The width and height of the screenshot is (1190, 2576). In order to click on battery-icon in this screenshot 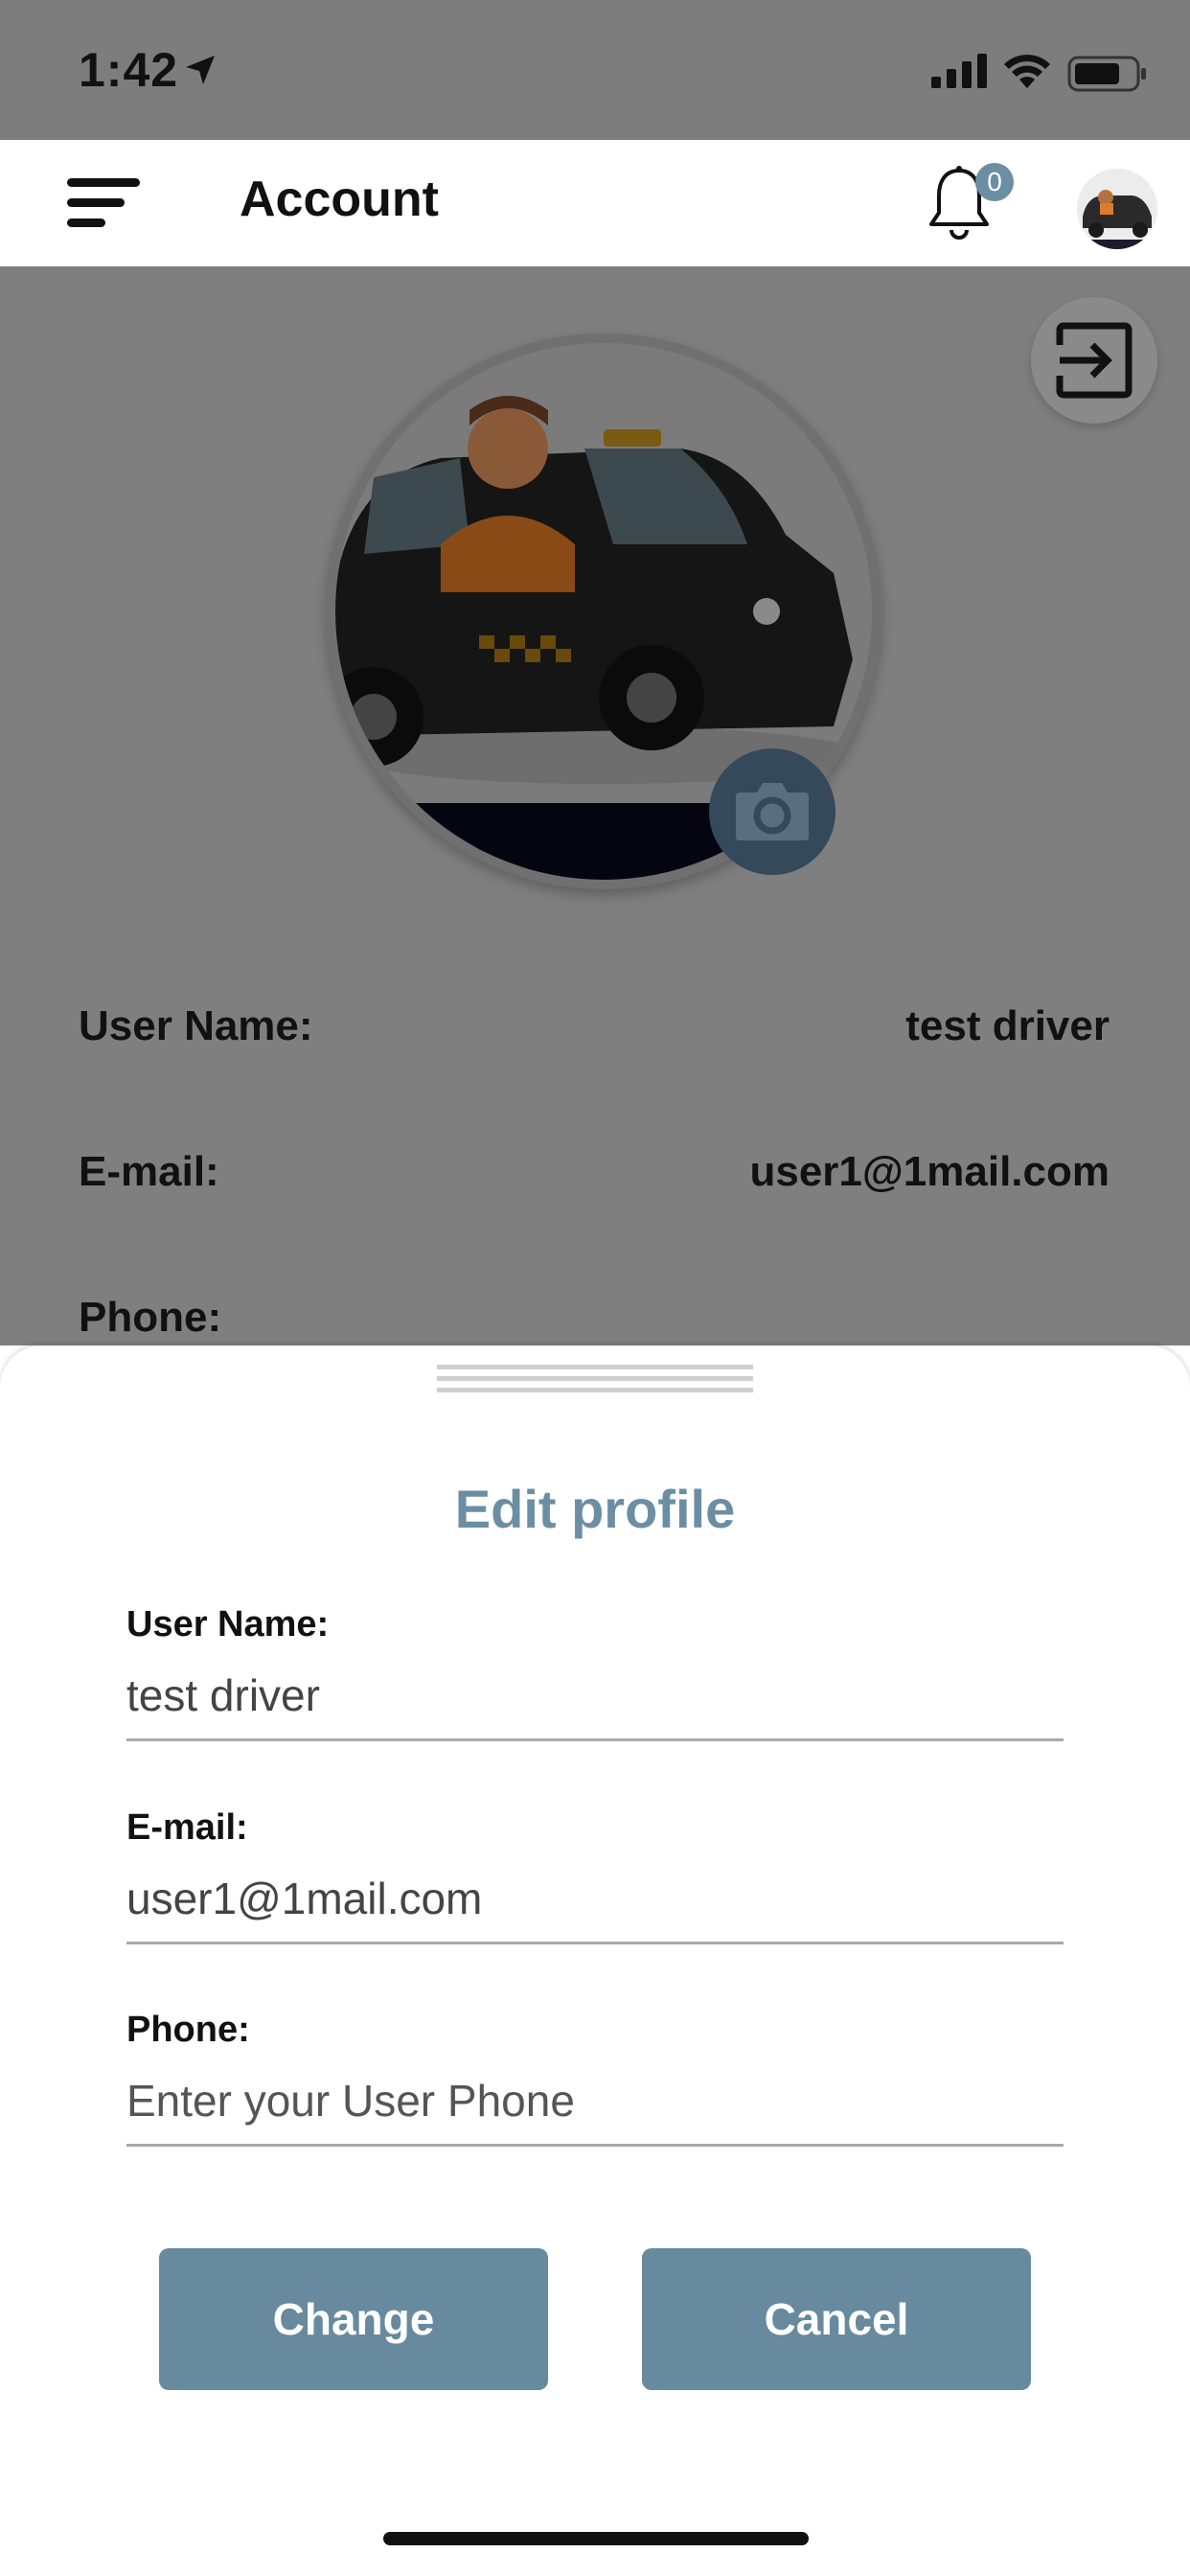, I will do `click(1106, 74)`.